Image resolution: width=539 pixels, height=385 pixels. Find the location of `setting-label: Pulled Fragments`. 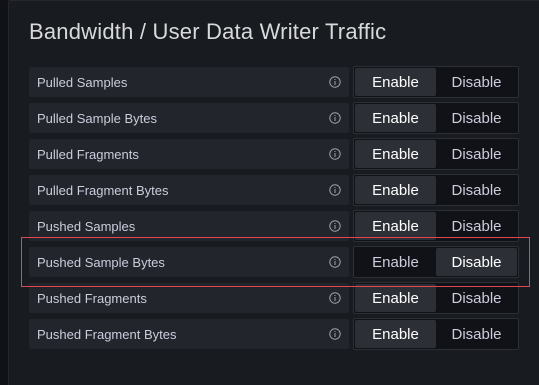

setting-label: Pulled Fragments is located at coordinates (88, 154).